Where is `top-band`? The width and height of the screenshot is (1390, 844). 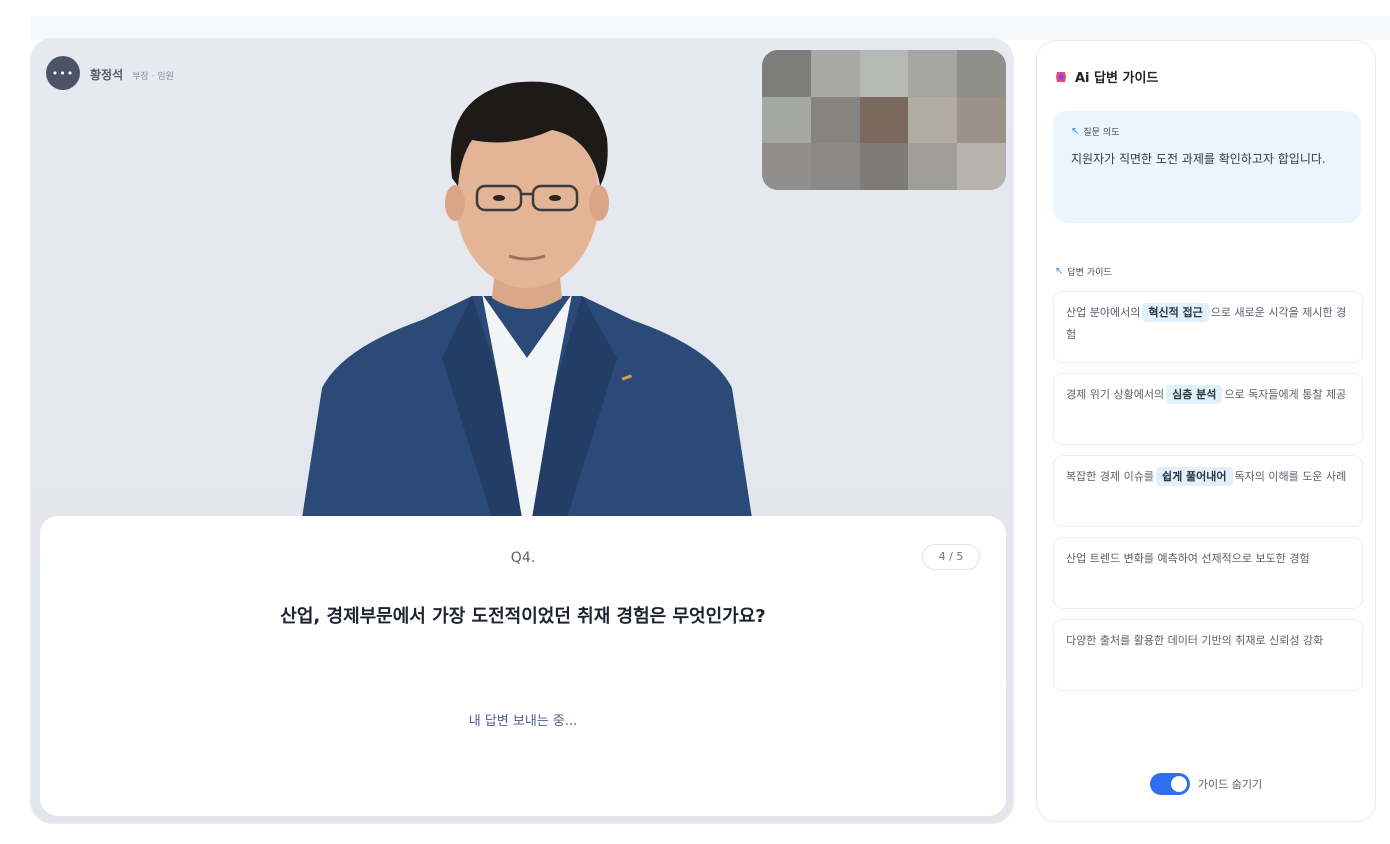 top-band is located at coordinates (710, 28).